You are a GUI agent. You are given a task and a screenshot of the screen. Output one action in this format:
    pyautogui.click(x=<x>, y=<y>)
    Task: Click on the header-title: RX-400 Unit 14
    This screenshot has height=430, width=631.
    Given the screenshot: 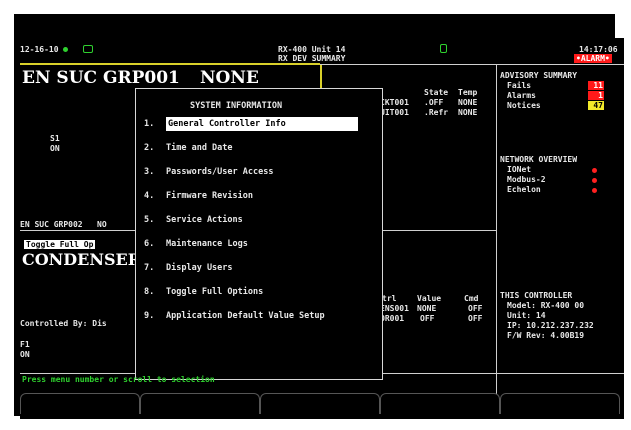 What is the action you would take?
    pyautogui.click(x=312, y=49)
    